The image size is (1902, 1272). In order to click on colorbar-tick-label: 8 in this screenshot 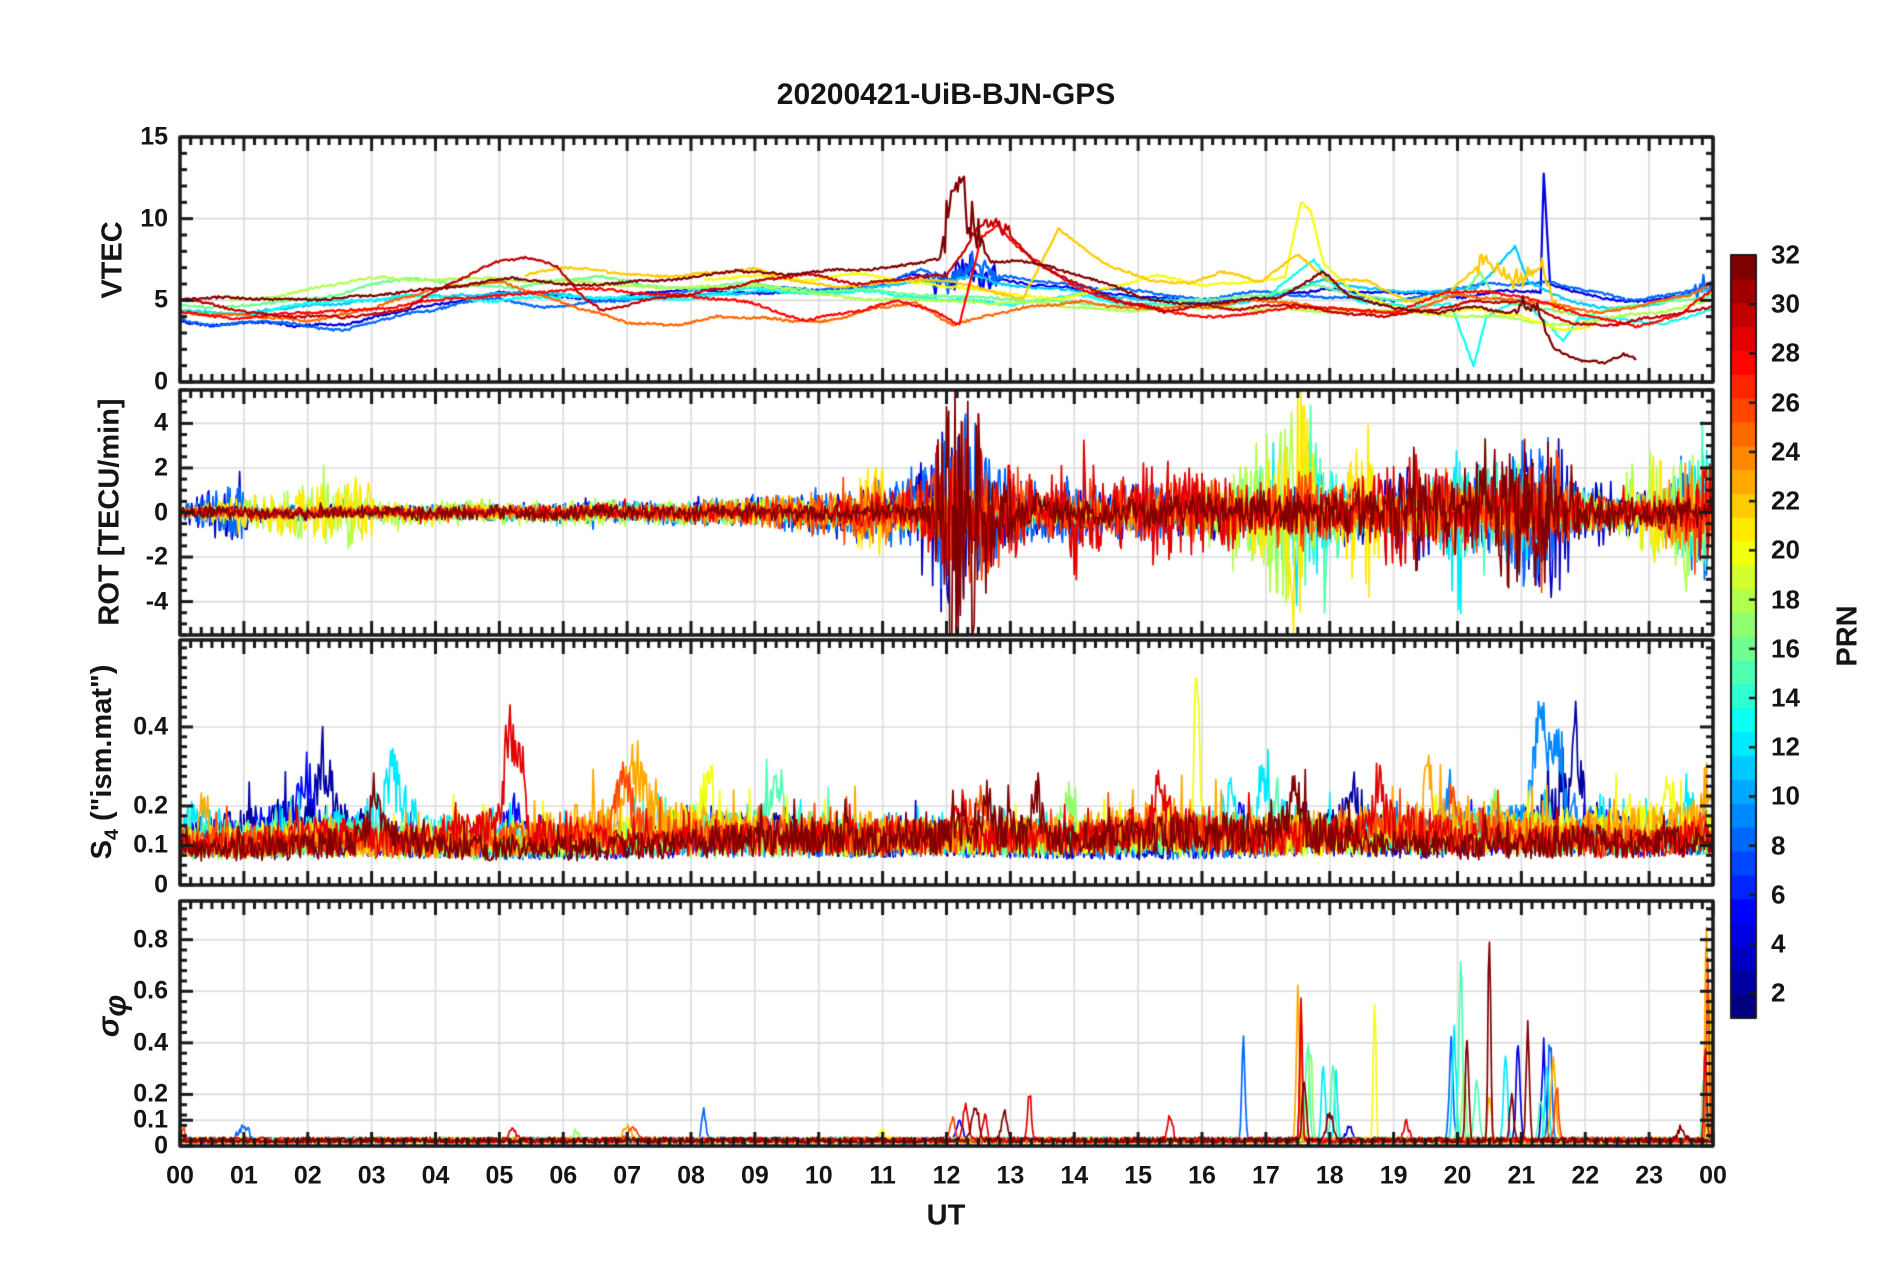, I will do `click(1778, 845)`.